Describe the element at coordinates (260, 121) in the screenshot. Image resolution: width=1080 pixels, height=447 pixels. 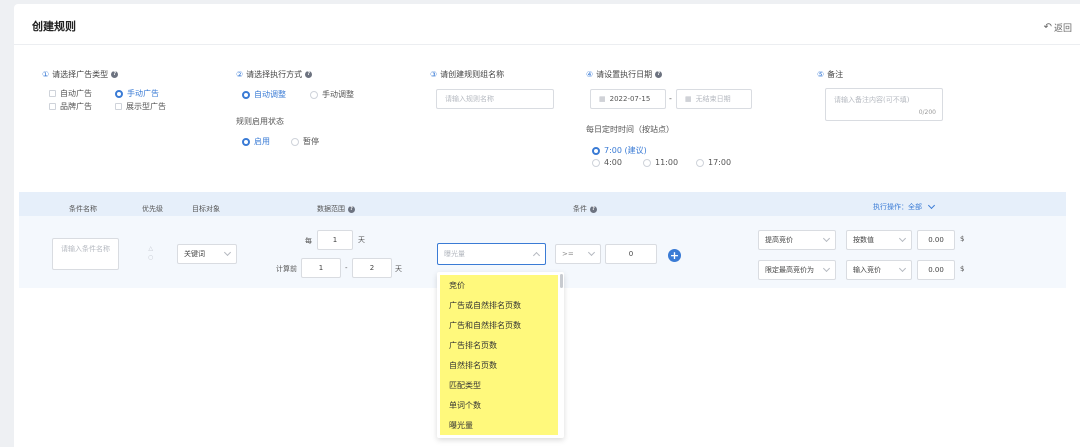
I see `rule-status-title: 规则启用状态` at that location.